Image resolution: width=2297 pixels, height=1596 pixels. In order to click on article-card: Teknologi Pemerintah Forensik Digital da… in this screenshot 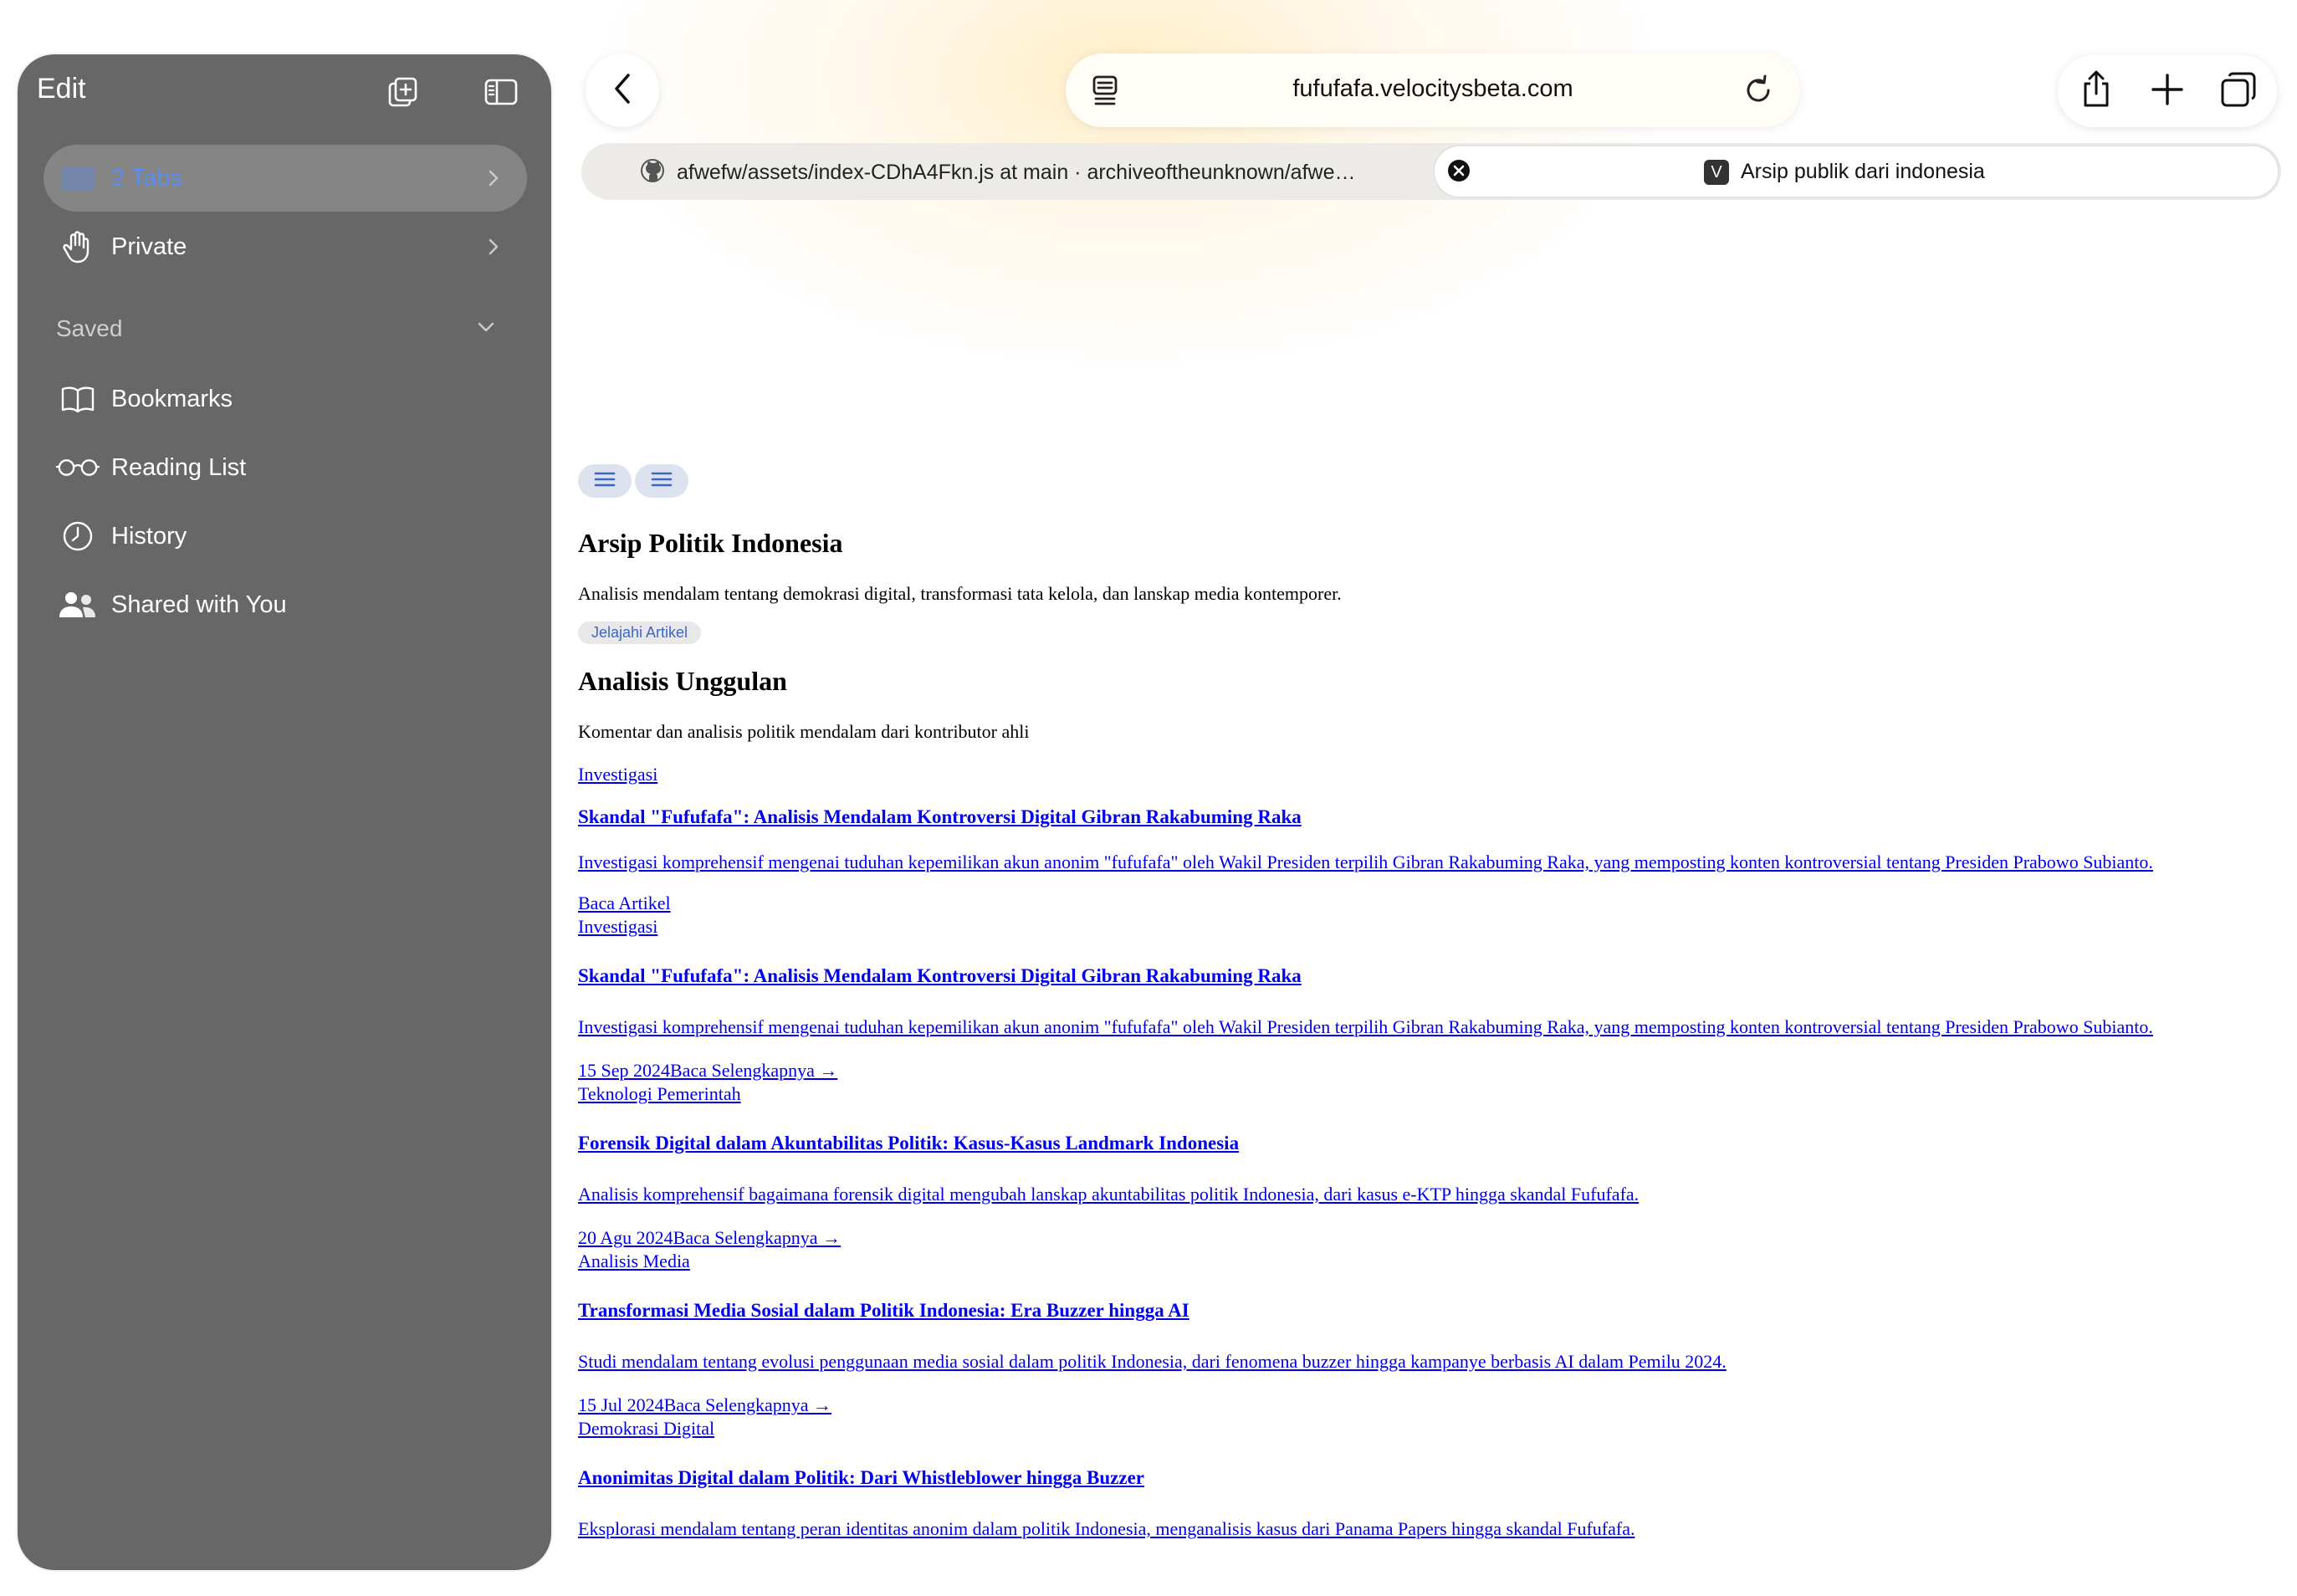, I will do `click(1431, 1166)`.